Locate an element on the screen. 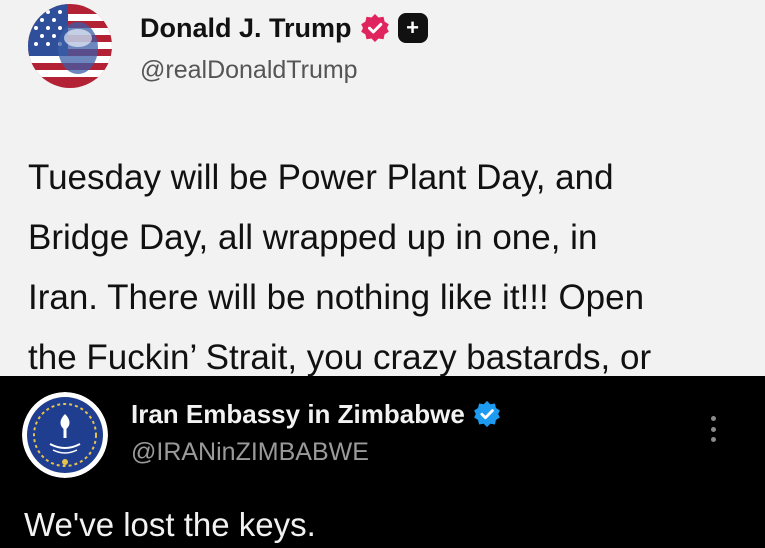 This screenshot has width=765, height=548. flag-portrait-icon is located at coordinates (70, 46).